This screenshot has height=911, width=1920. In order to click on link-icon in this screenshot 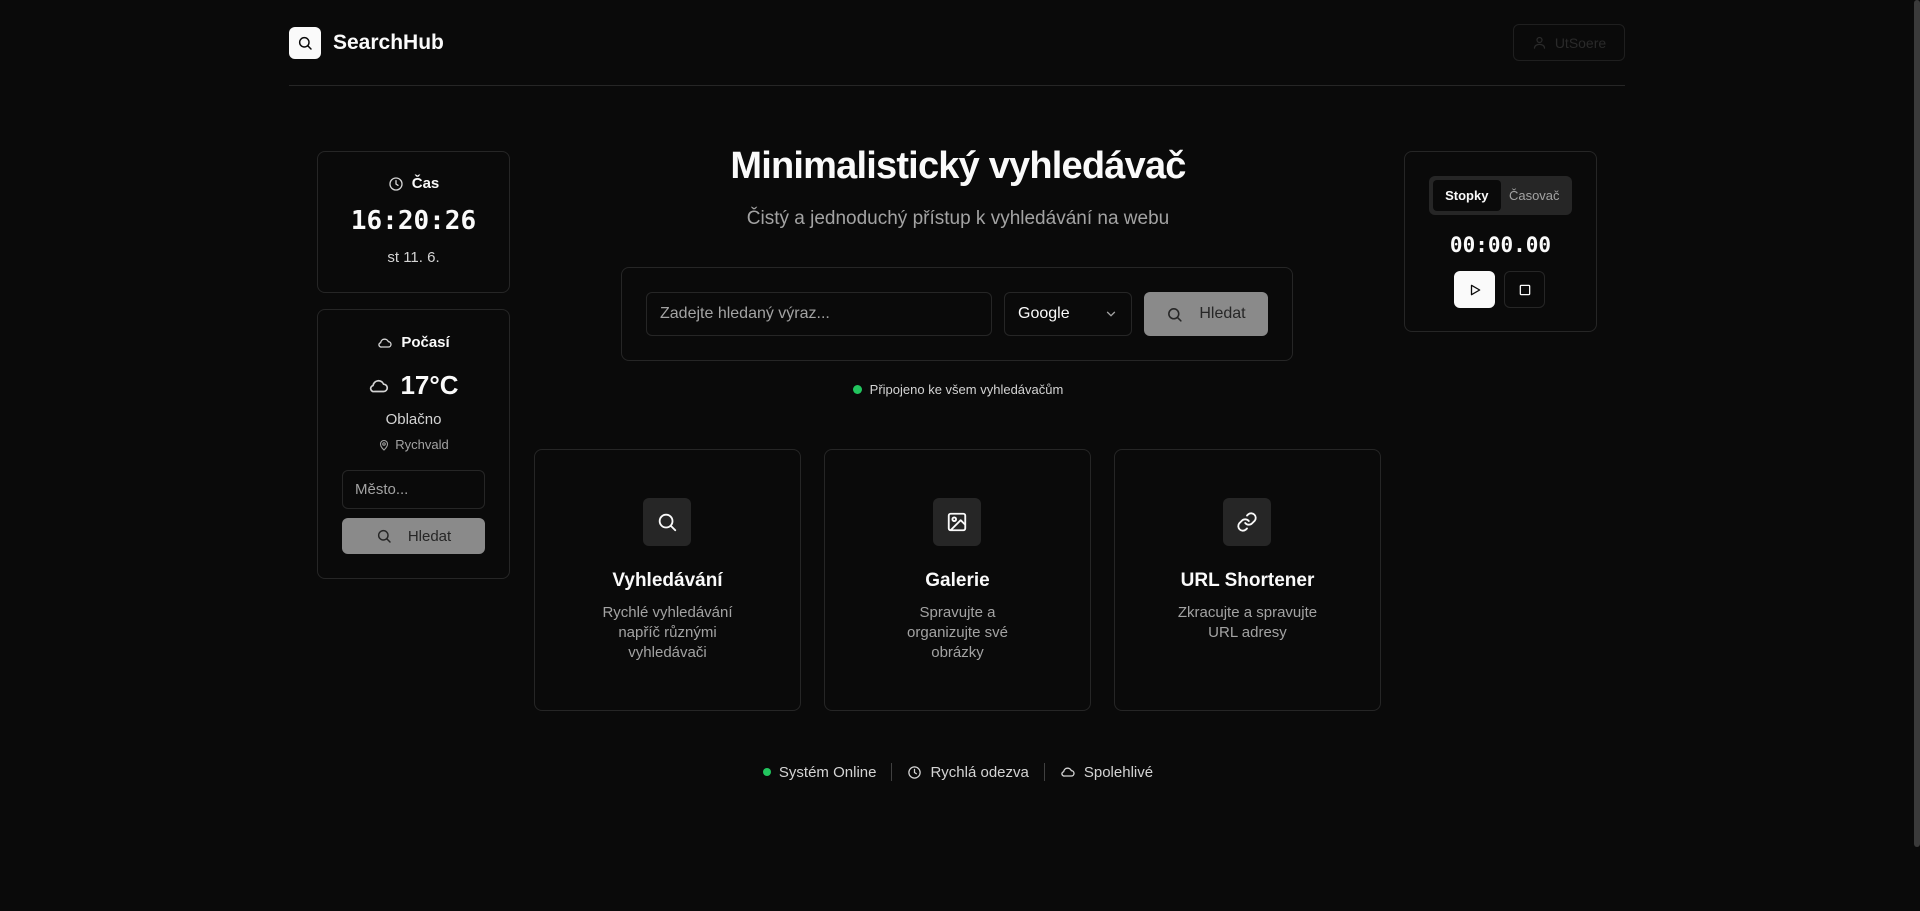, I will do `click(1247, 522)`.